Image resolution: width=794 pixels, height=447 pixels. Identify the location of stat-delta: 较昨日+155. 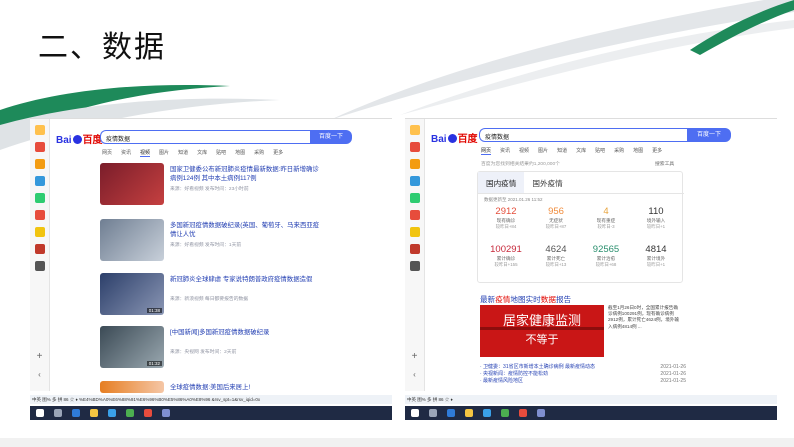
(506, 264).